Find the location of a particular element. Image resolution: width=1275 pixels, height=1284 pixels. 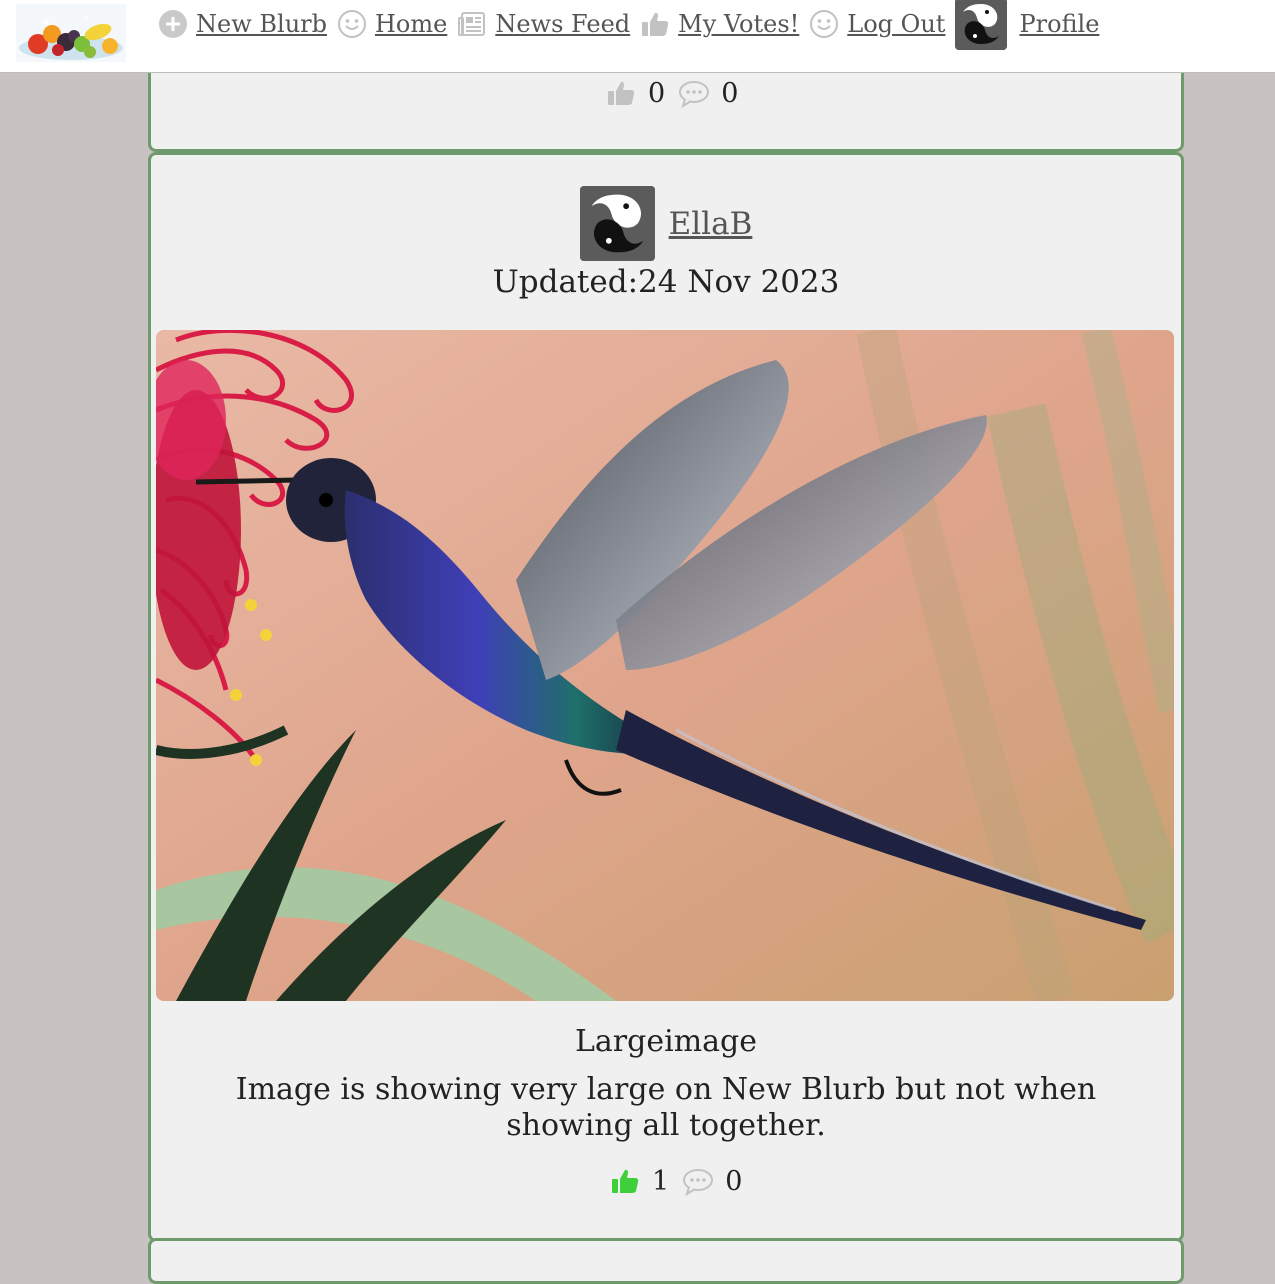

plus-circle-icon is located at coordinates (173, 24).